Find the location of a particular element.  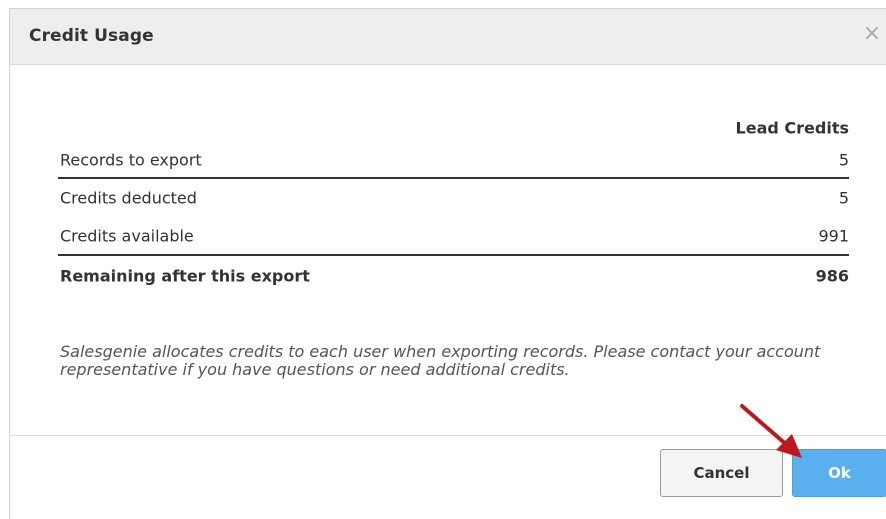

row-label: Remaining after this export is located at coordinates (185, 275).